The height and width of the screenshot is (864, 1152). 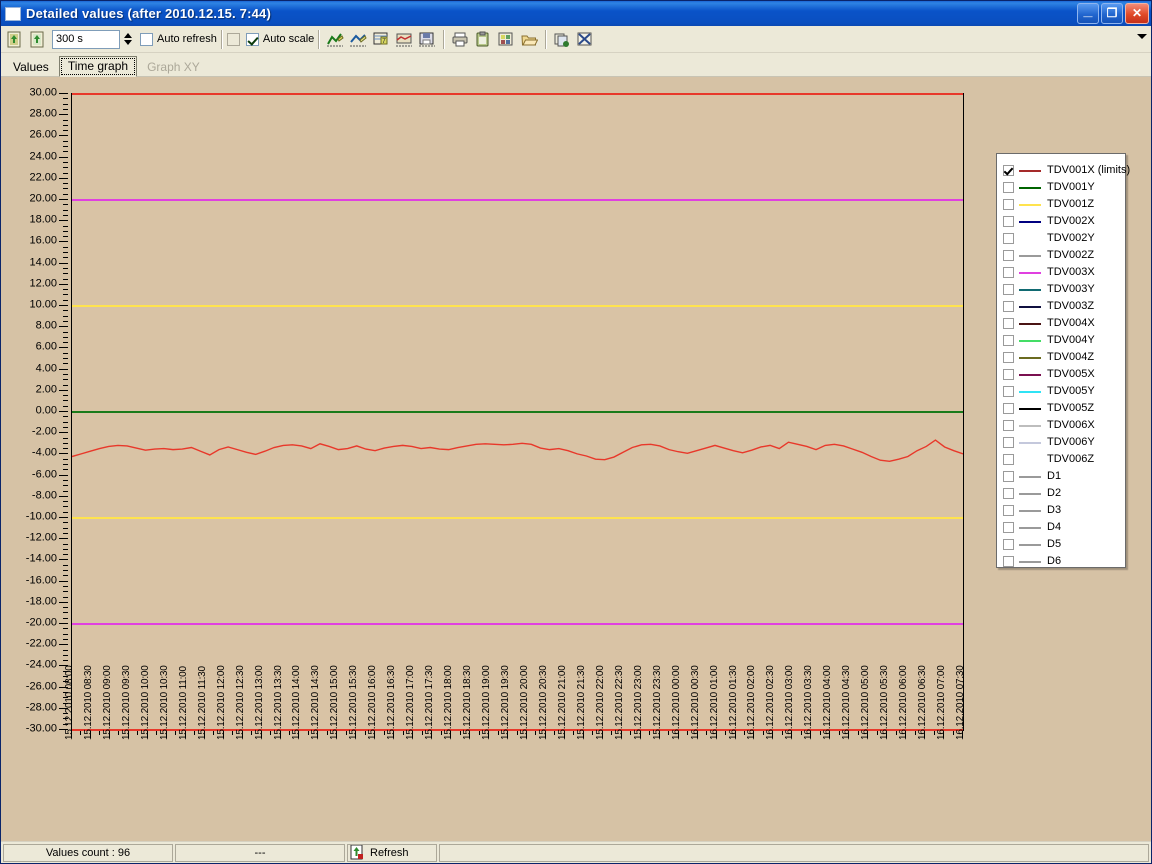 I want to click on legend-item-d3: D3, so click(x=1064, y=510).